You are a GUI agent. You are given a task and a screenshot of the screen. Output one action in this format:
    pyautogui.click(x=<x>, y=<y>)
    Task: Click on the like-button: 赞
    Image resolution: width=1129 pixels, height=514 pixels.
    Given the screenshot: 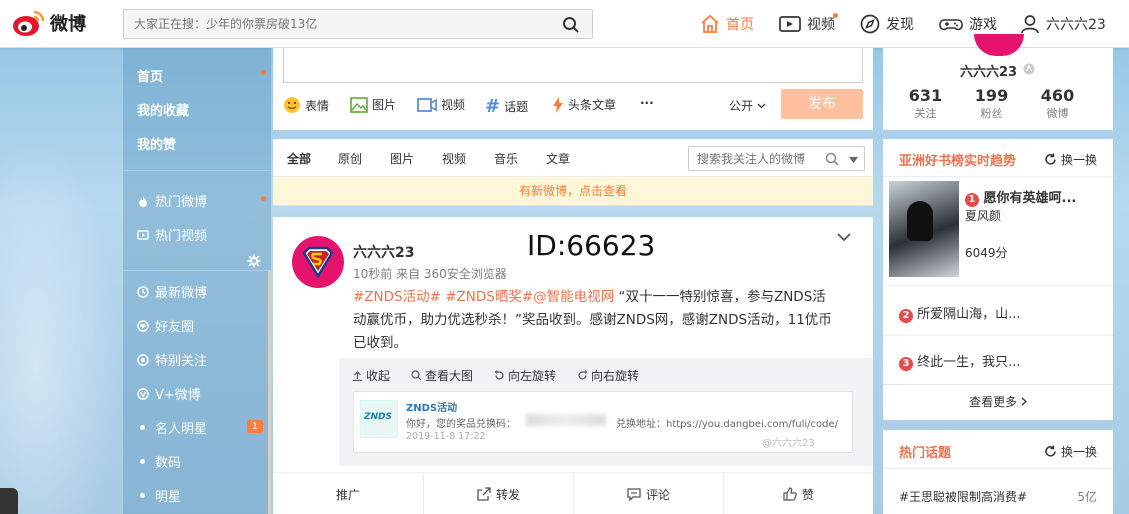 What is the action you would take?
    pyautogui.click(x=798, y=493)
    